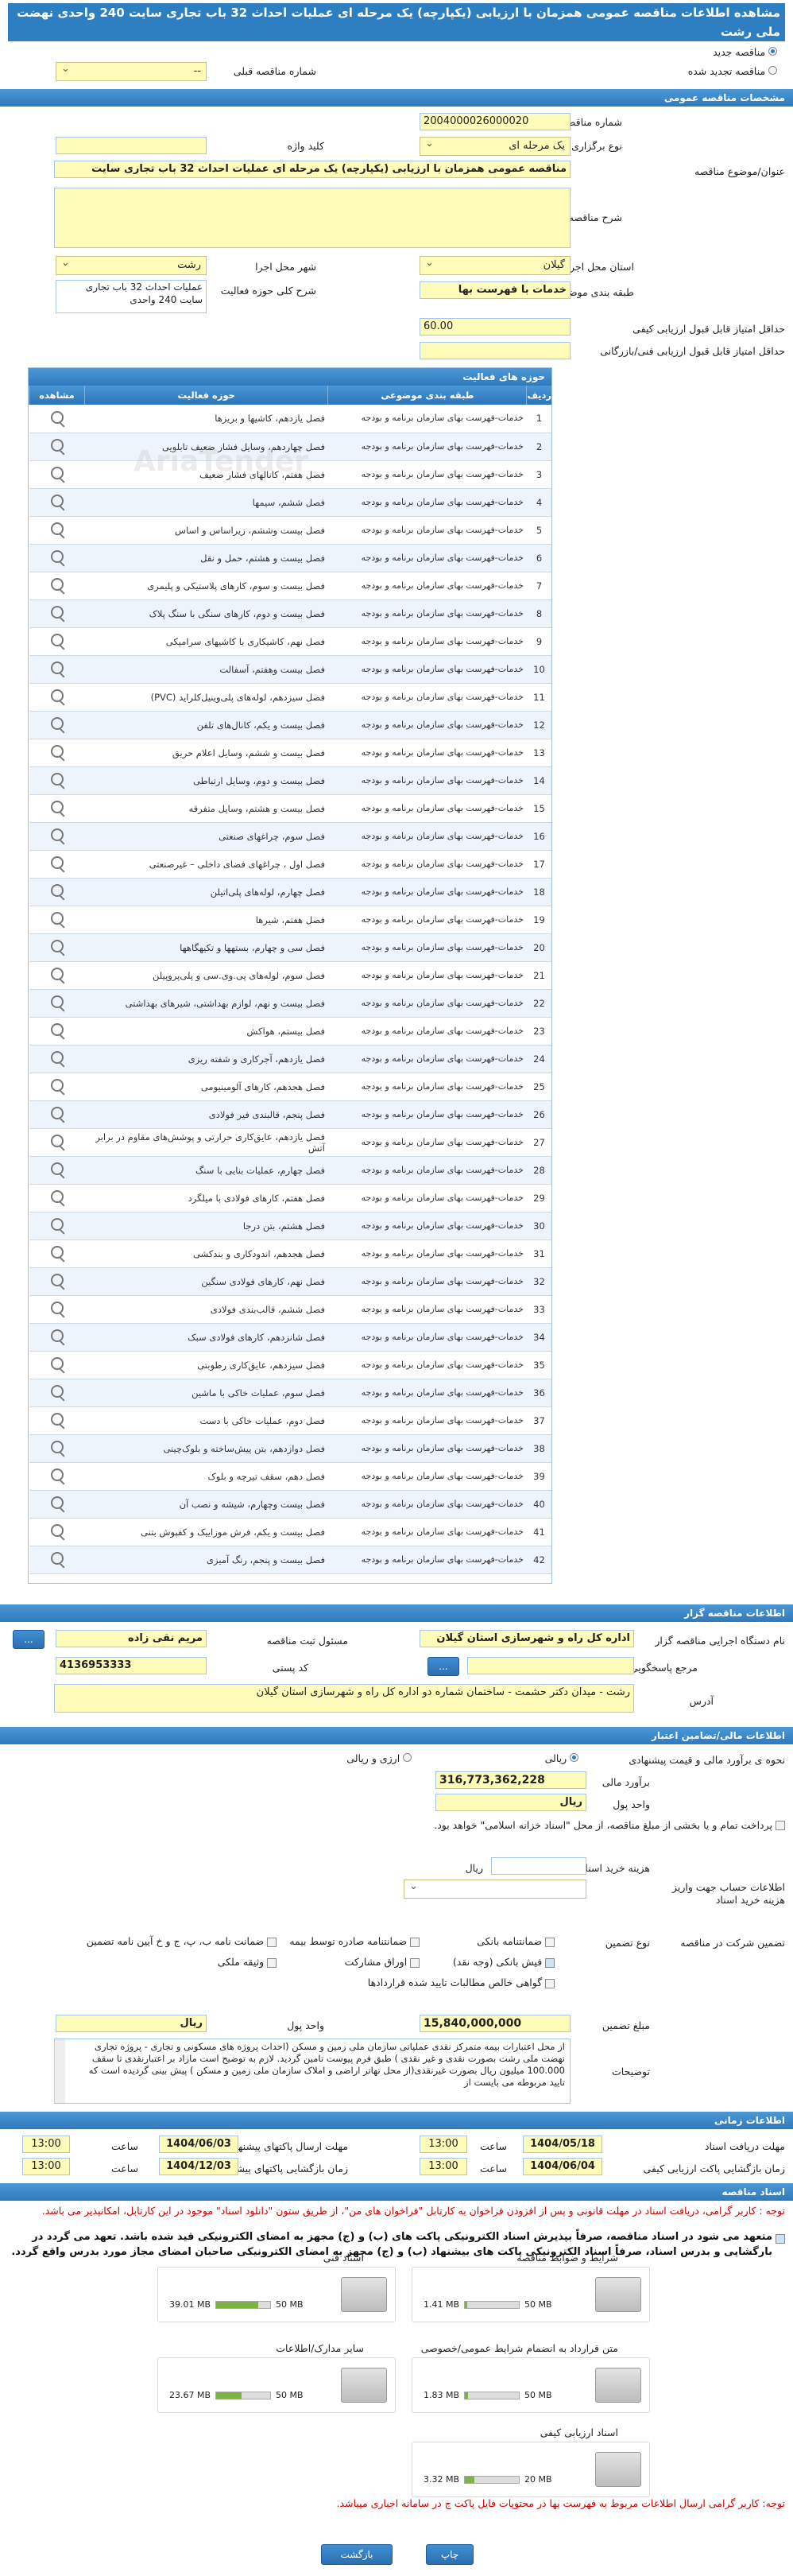 The width and height of the screenshot is (793, 2576). What do you see at coordinates (531, 2294) in the screenshot?
I see `file-box: 1.41 MB 50 MB` at bounding box center [531, 2294].